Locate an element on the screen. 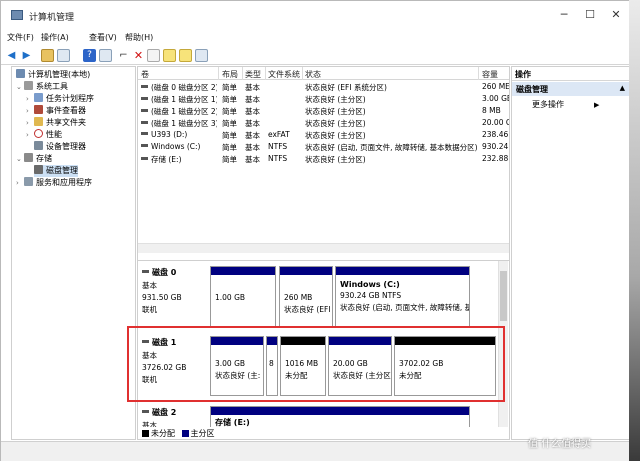 The height and width of the screenshot is (461, 640). disk-size: 931.50 GB is located at coordinates (162, 297).